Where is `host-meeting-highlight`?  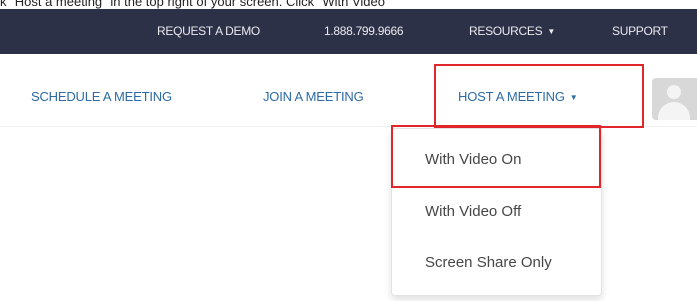
host-meeting-highlight is located at coordinates (539, 96).